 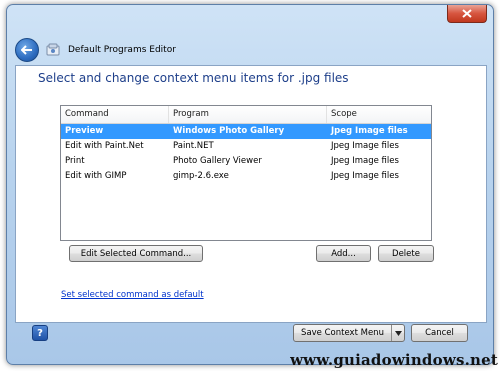 I want to click on programs-editor-icon, so click(x=53, y=49).